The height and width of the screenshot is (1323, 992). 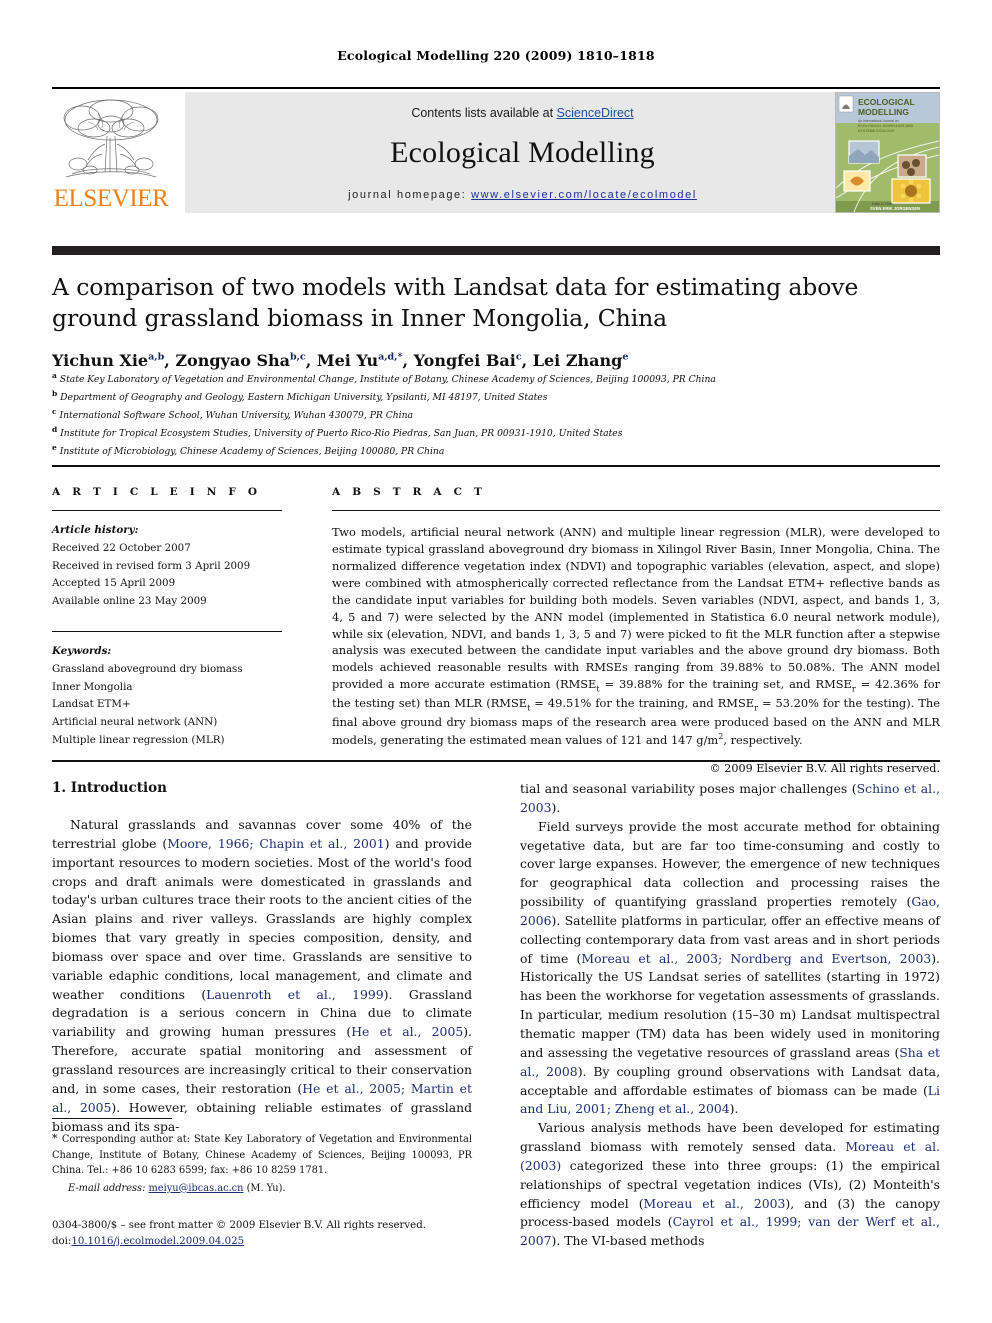 I want to click on keyword-item: Inner Mongolia, so click(x=92, y=686).